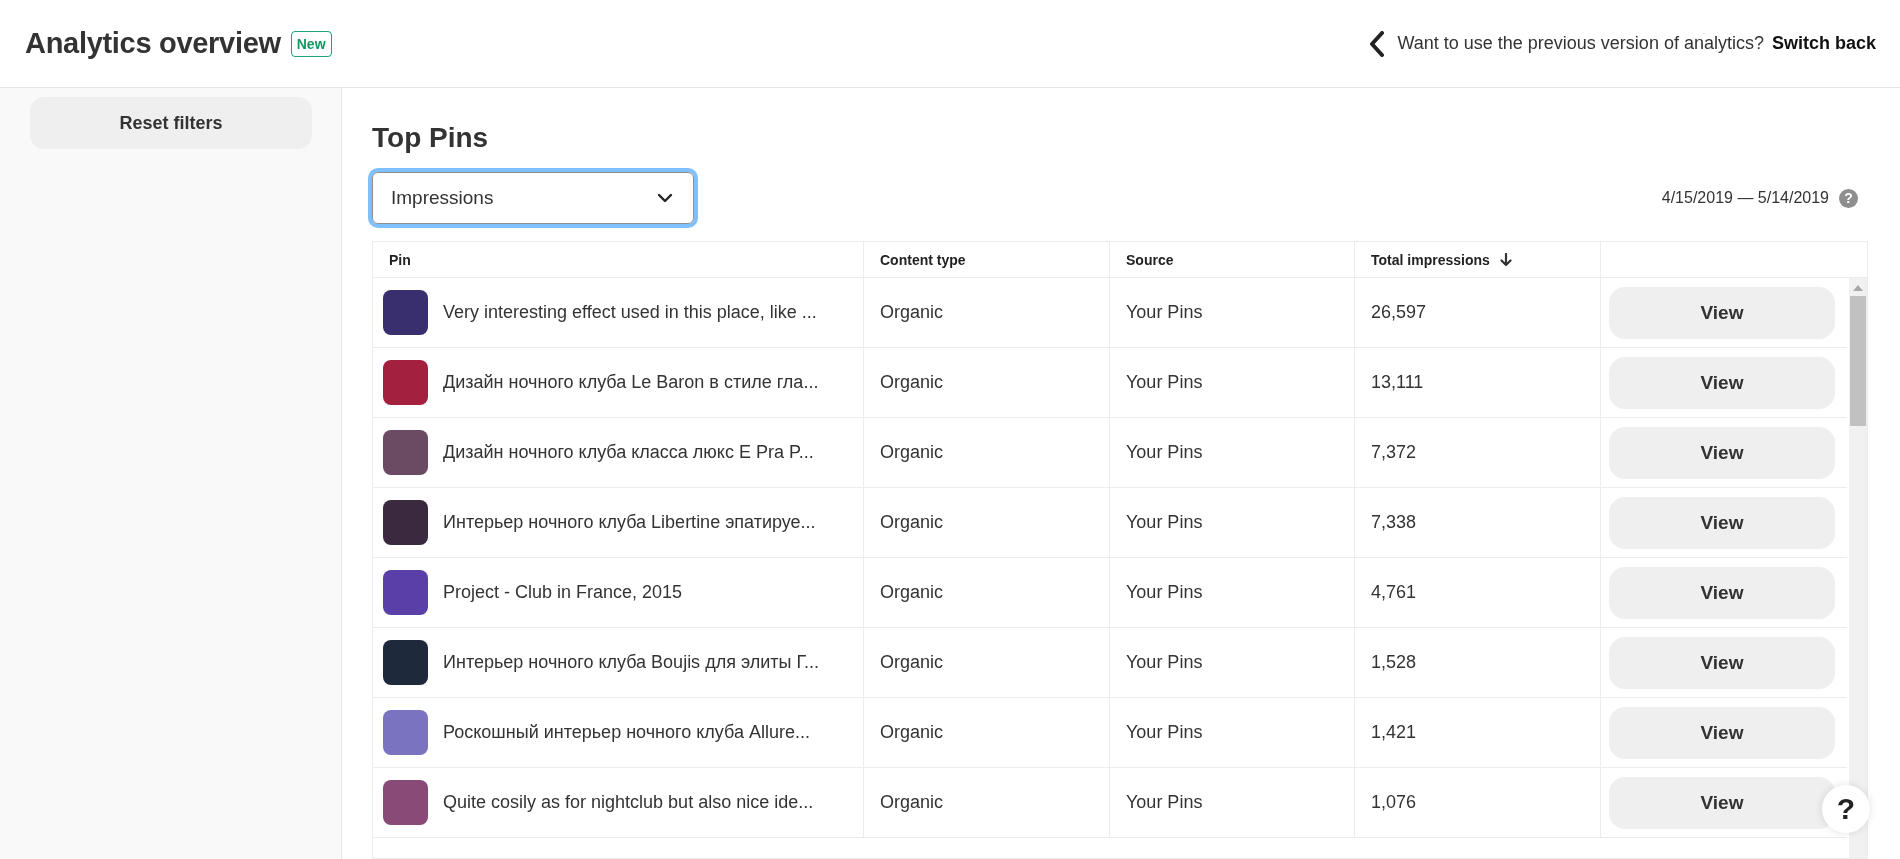  Describe the element at coordinates (400, 259) in the screenshot. I see `column-header: Pin` at that location.